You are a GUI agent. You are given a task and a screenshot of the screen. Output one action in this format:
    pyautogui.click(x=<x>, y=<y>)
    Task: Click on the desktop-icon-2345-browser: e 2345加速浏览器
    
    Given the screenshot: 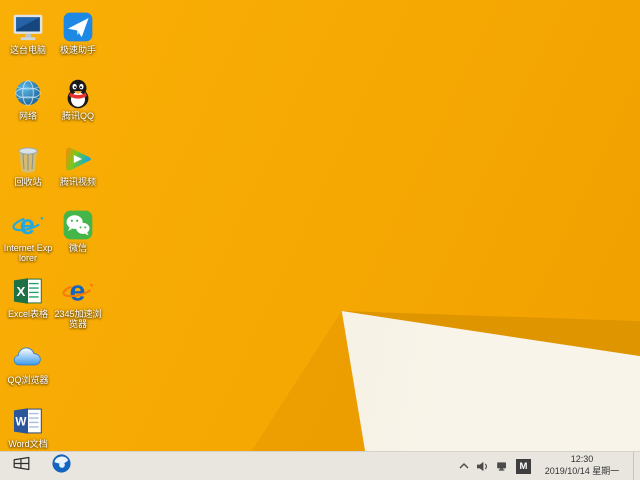 What is the action you would take?
    pyautogui.click(x=78, y=302)
    